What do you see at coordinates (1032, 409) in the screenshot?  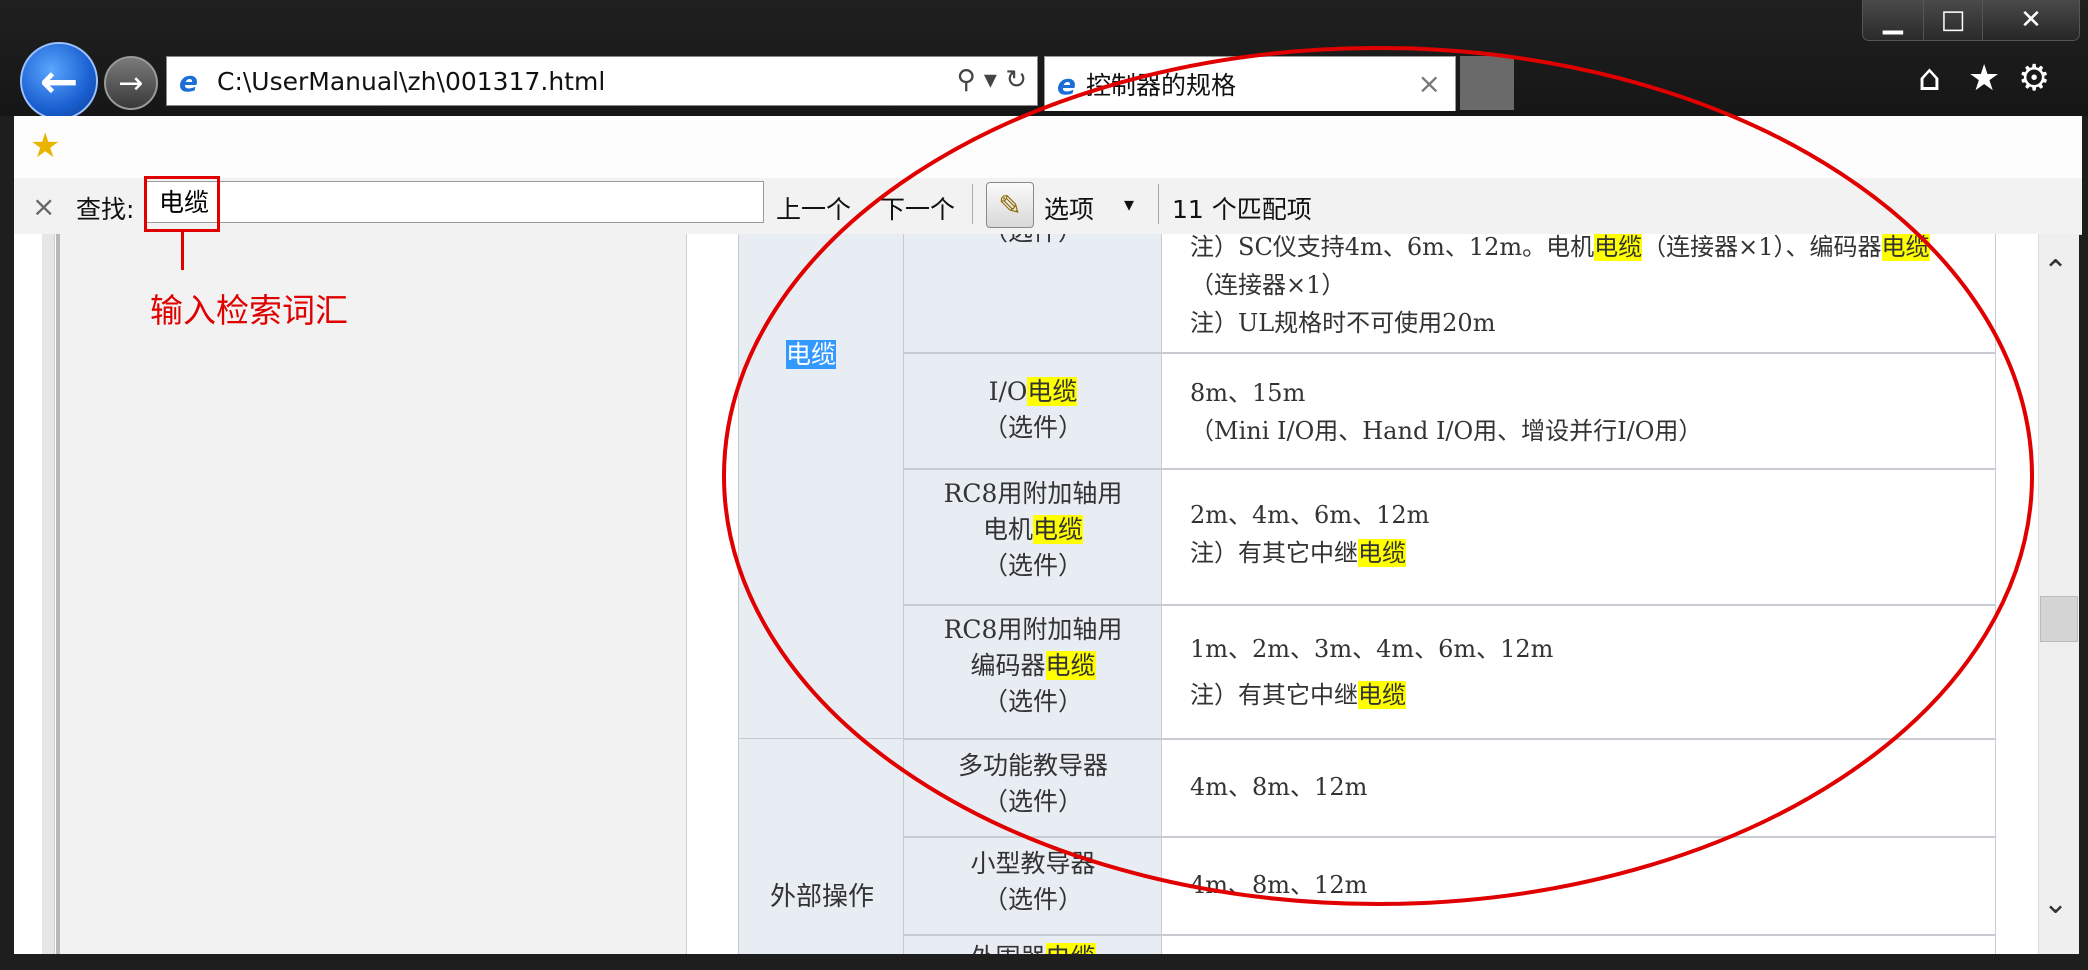 I see `row1-label: I/O电缆 （选件）` at bounding box center [1032, 409].